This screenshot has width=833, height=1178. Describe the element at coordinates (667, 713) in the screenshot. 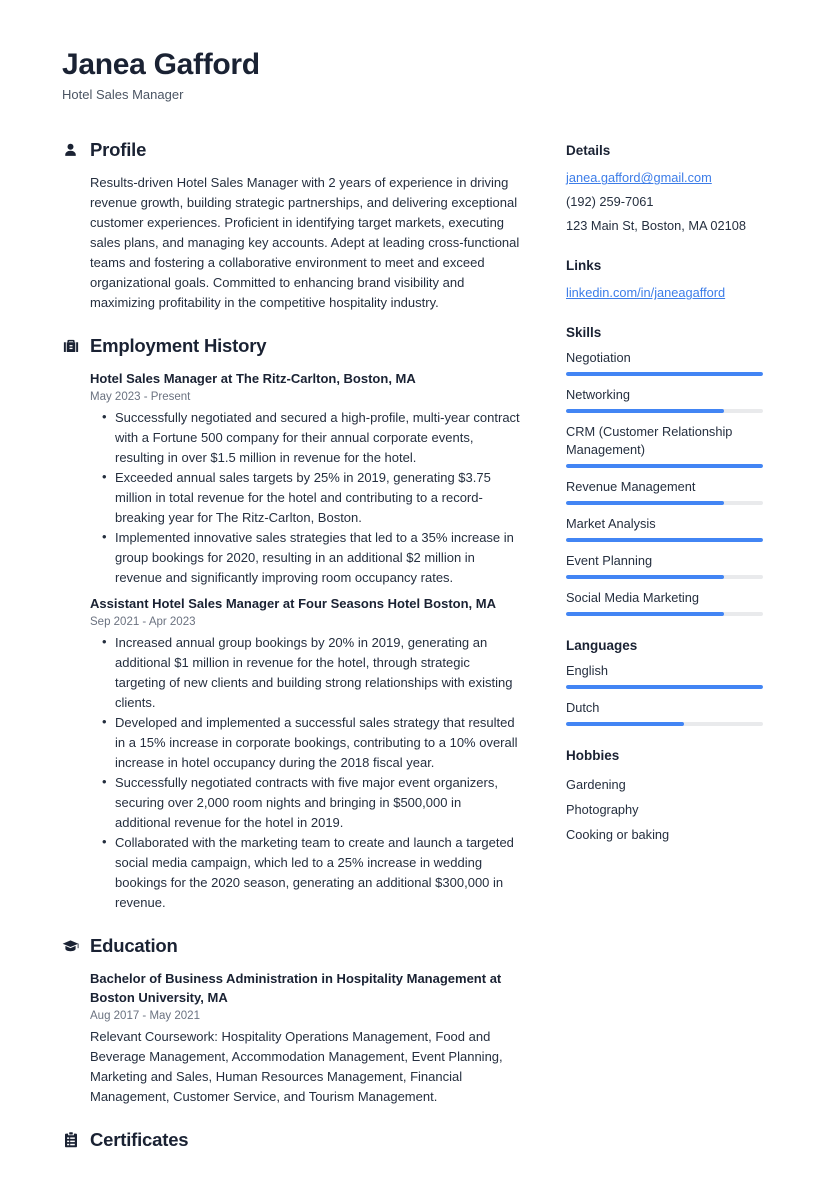

I see `language-row: Dutch` at that location.